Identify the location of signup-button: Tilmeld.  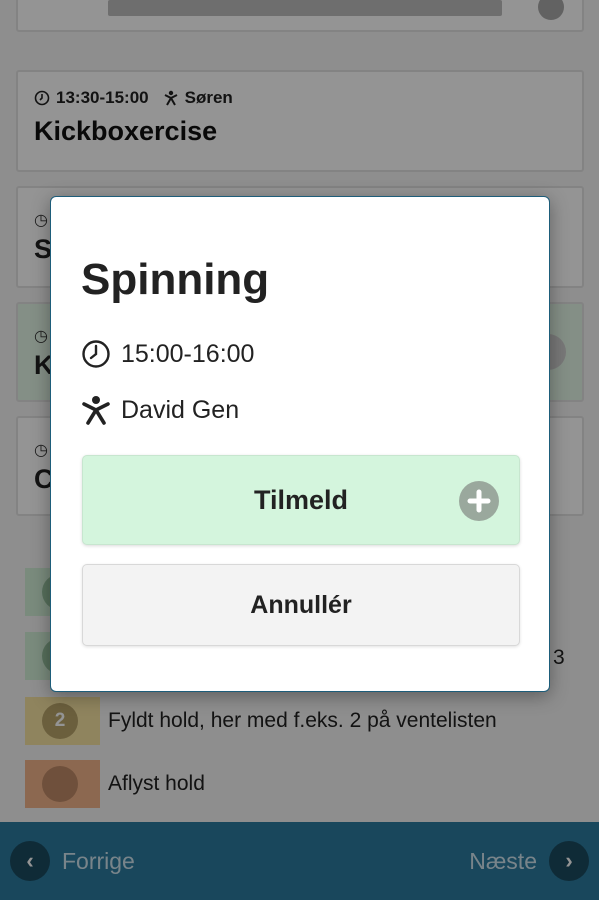
(301, 500).